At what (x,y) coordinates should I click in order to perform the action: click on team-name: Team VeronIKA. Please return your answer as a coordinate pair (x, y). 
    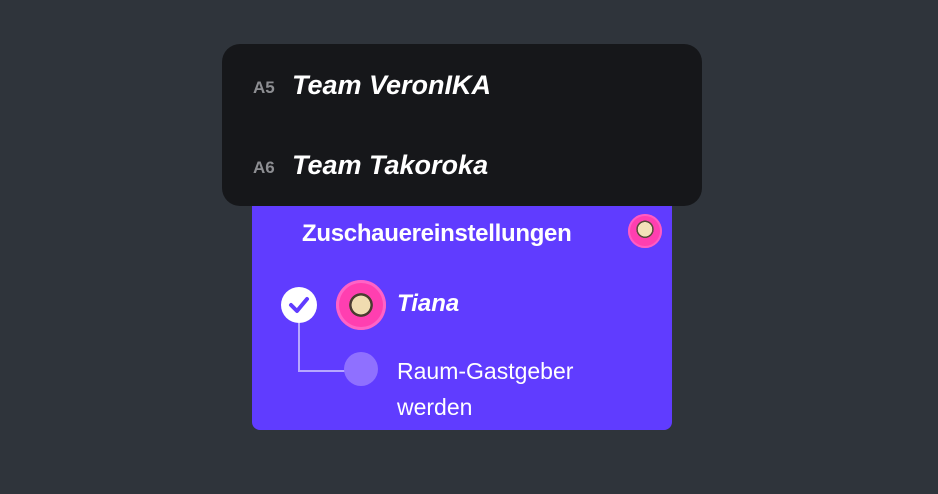
    Looking at the image, I should click on (392, 85).